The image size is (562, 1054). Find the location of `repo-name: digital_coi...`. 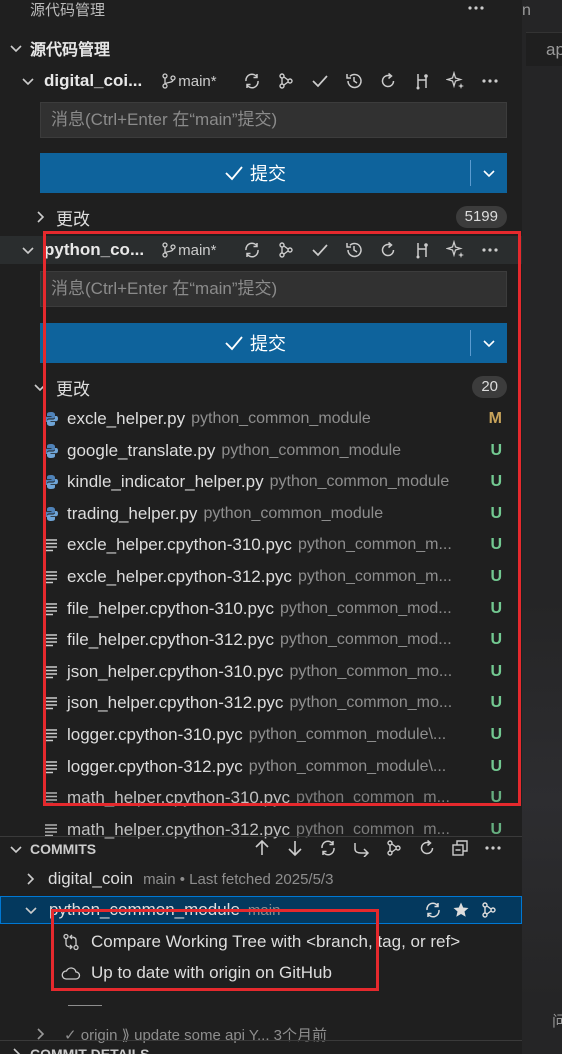

repo-name: digital_coi... is located at coordinates (93, 80).